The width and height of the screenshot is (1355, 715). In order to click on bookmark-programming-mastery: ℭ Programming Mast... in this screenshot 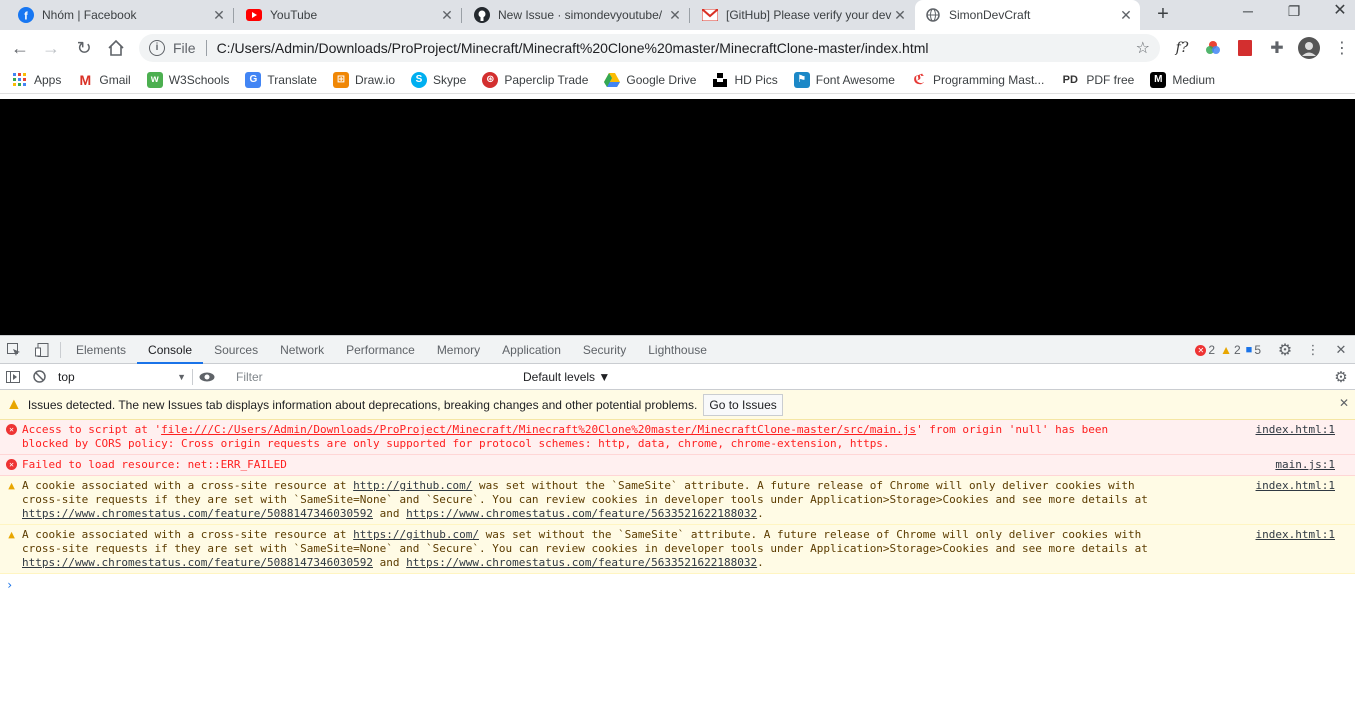, I will do `click(977, 79)`.